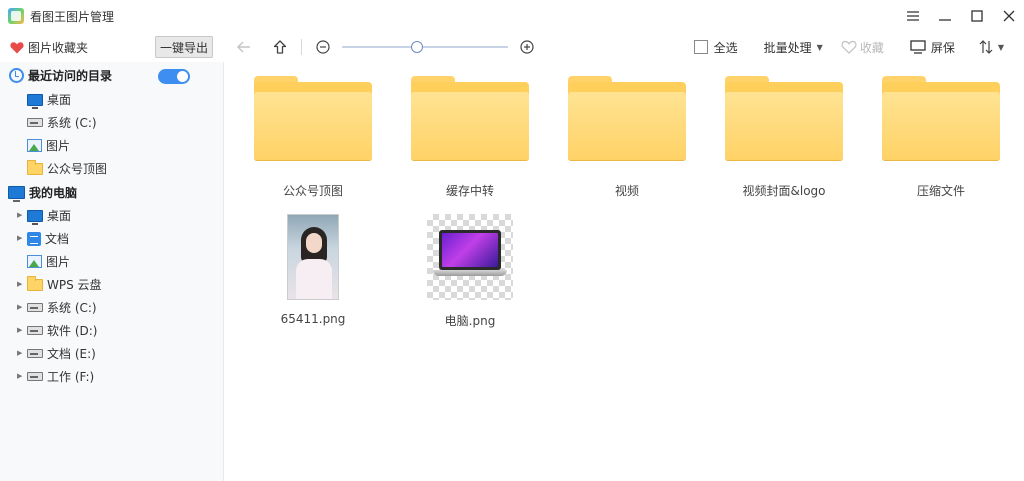 This screenshot has width=1024, height=481. I want to click on screensaver-button: 屏保, so click(932, 47).